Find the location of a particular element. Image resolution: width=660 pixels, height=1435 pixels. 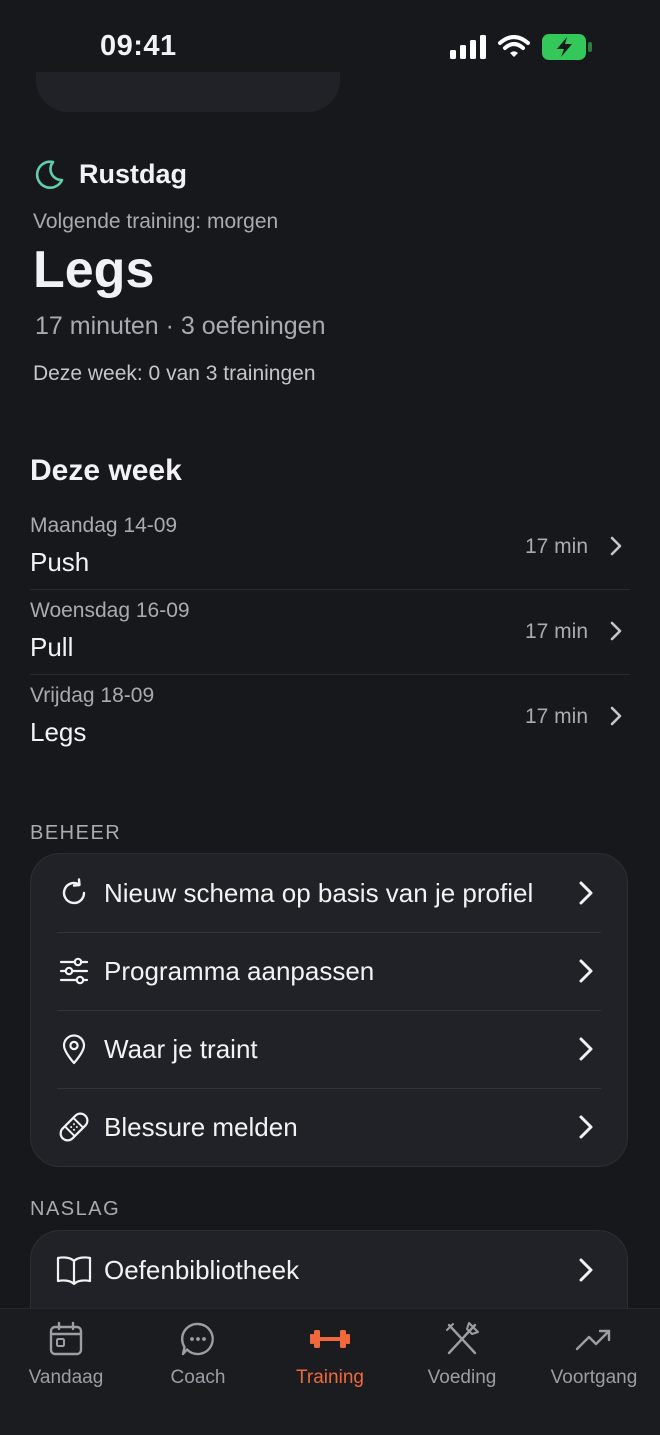

exercise-library-row: Oefenbibliotheek is located at coordinates (329, 1270).